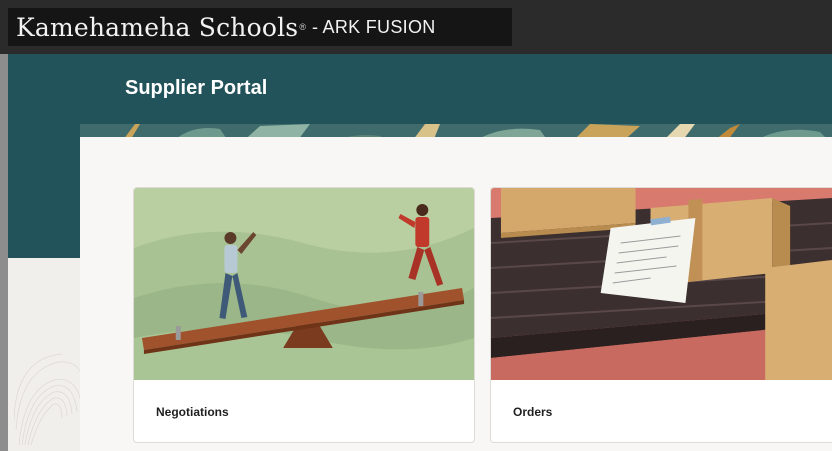 The image size is (832, 451). I want to click on top-bar: Kamehameha Schools ® - ARK FUSION, so click(416, 27).